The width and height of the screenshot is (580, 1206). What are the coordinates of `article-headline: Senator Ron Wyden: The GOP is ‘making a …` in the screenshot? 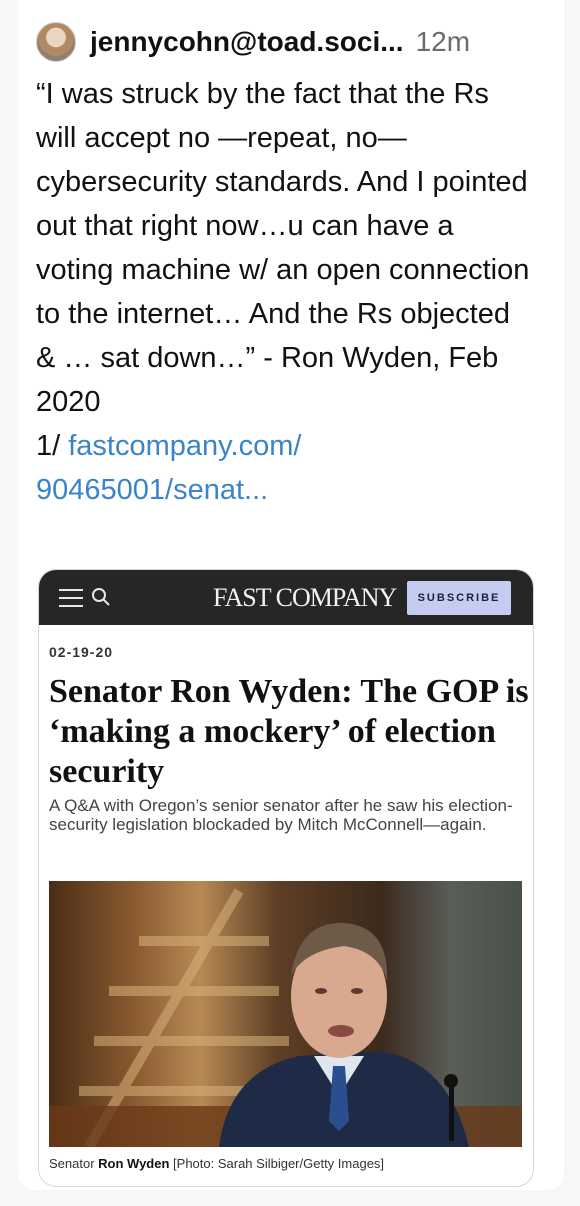 It's located at (289, 732).